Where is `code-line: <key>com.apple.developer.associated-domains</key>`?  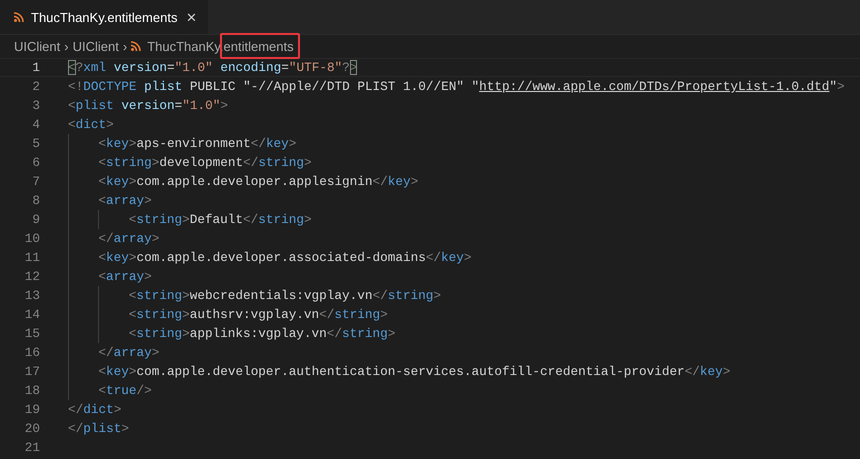
code-line: <key>com.apple.developer.associated-domains</key> is located at coordinates (270, 257).